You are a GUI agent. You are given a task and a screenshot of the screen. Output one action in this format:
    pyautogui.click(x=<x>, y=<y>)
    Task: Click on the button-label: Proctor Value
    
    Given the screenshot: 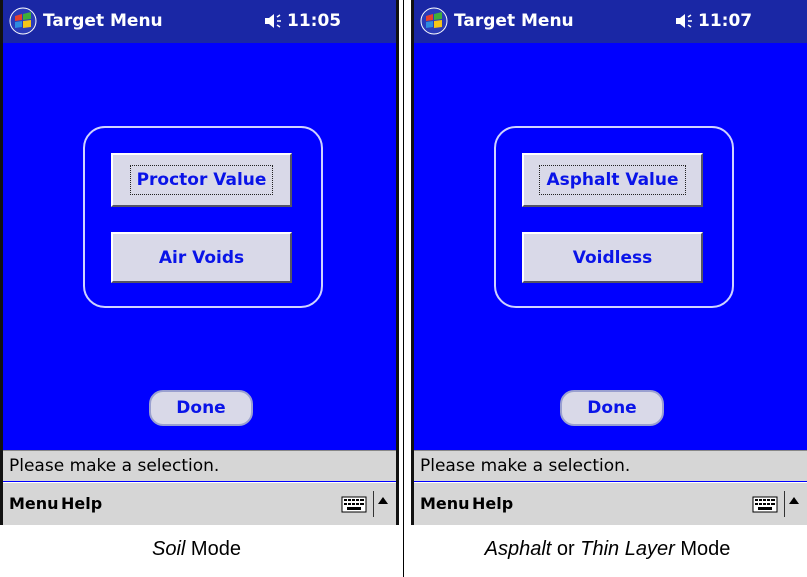 What is the action you would take?
    pyautogui.click(x=201, y=180)
    